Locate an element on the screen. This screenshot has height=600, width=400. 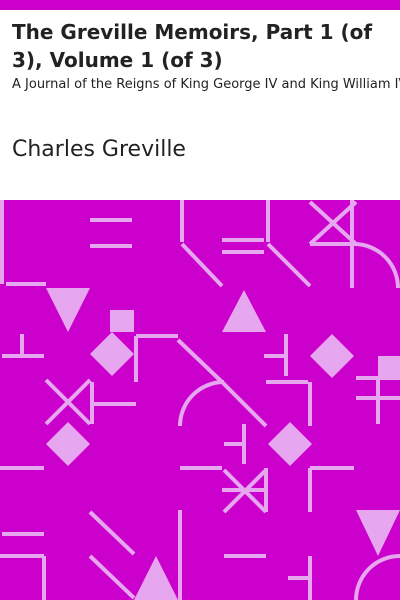
top-accent-bar is located at coordinates (200, 5).